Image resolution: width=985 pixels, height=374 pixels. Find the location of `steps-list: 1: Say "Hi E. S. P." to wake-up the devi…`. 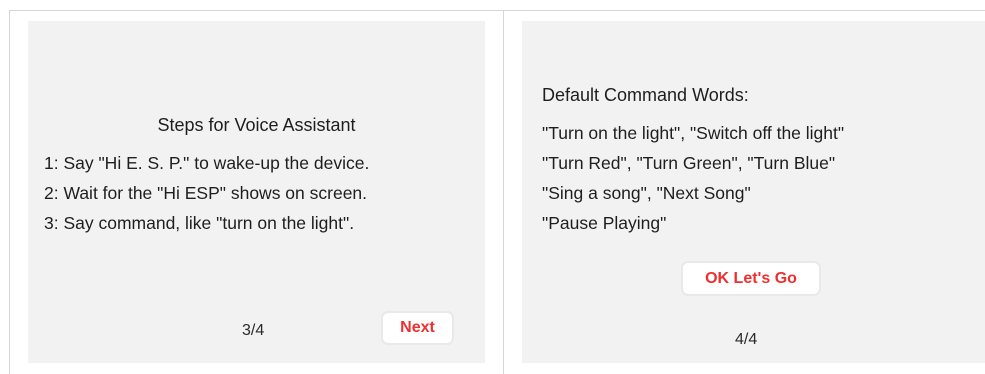

steps-list: 1: Say "Hi E. S. P." to wake-up the devi… is located at coordinates (206, 193).